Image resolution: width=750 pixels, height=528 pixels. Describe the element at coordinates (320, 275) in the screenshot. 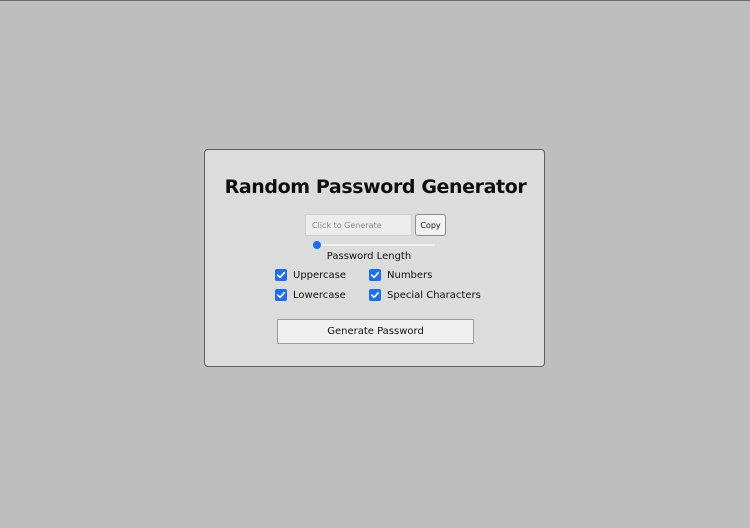

I see `uppercase-label: Uppercase` at that location.